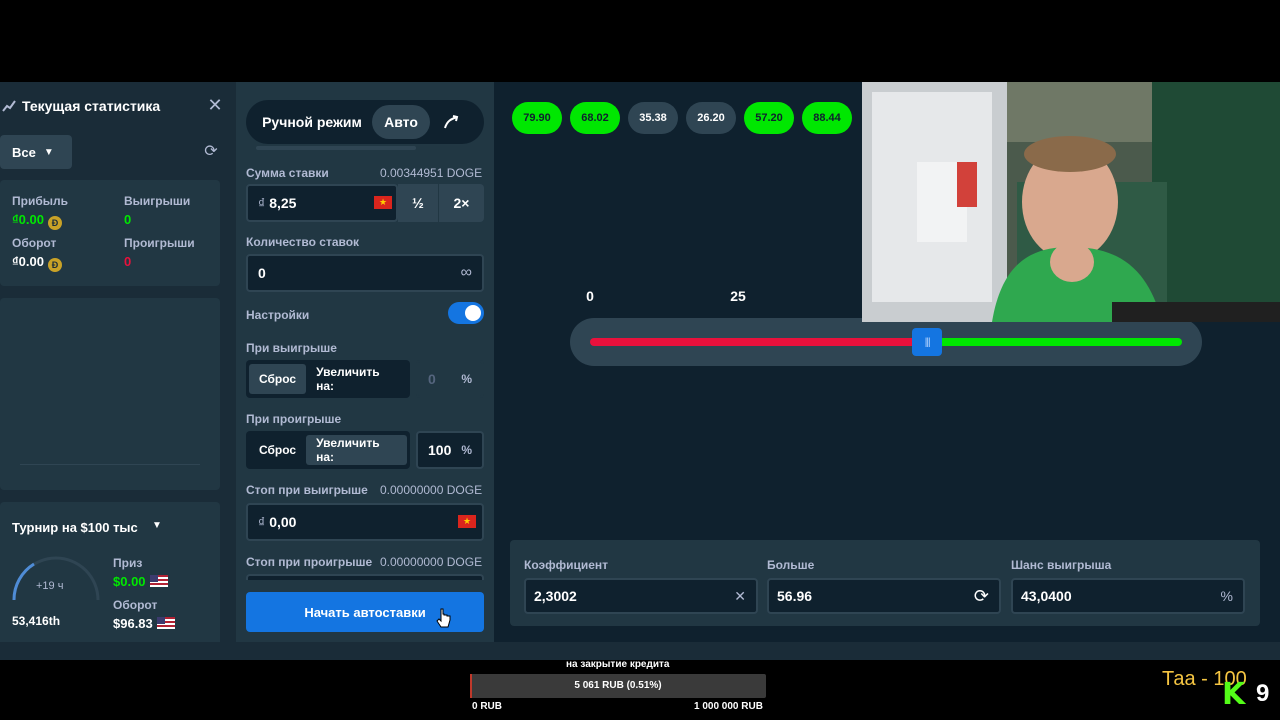 The width and height of the screenshot is (1280, 720). Describe the element at coordinates (431, 562) in the screenshot. I see `stop-loss-crypto: 0.00000000 DOGE` at that location.